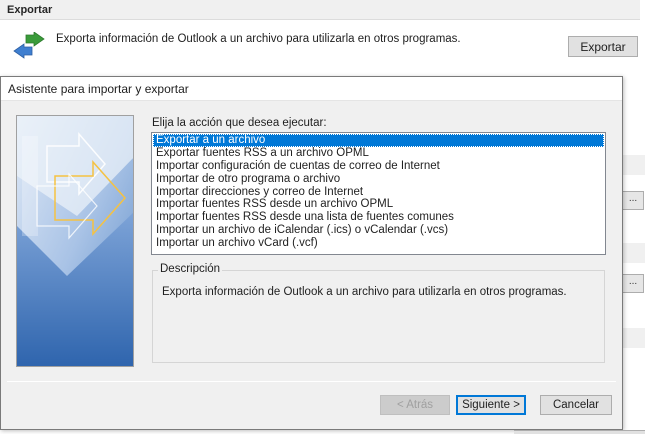 The height and width of the screenshot is (434, 645). Describe the element at coordinates (415, 405) in the screenshot. I see `back-button: < Atrás` at that location.